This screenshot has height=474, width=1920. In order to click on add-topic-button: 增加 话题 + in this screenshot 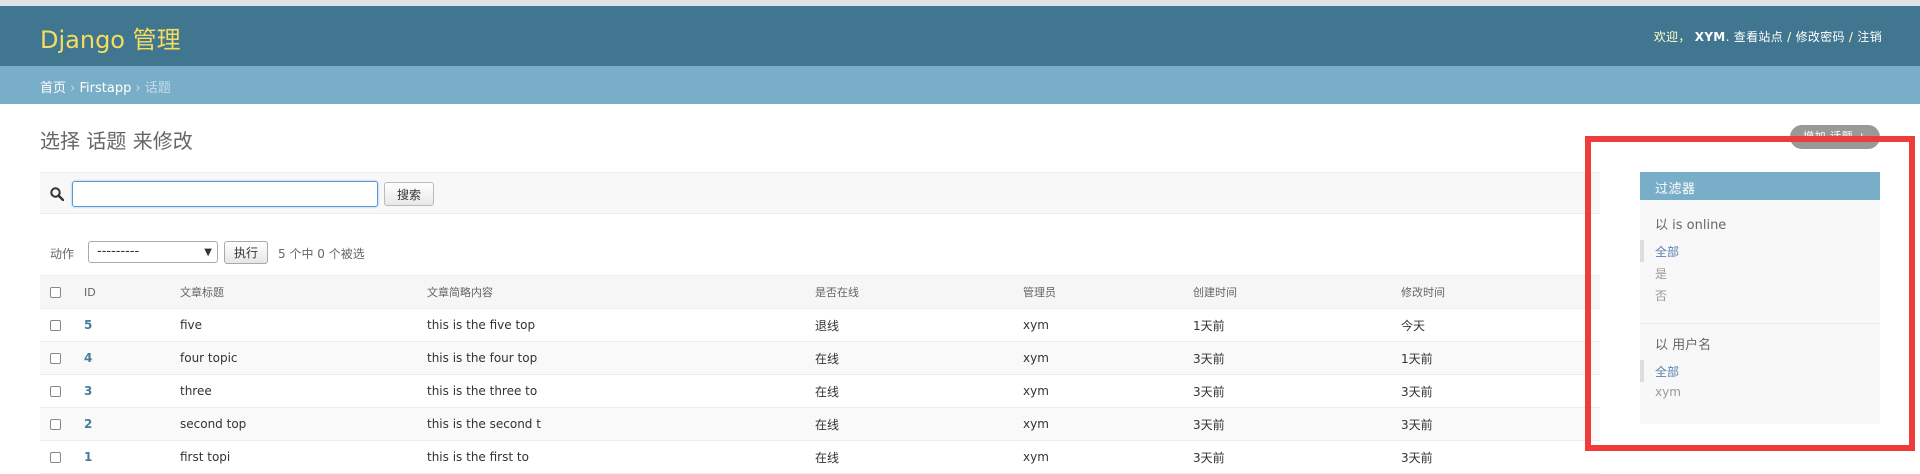, I will do `click(1835, 137)`.